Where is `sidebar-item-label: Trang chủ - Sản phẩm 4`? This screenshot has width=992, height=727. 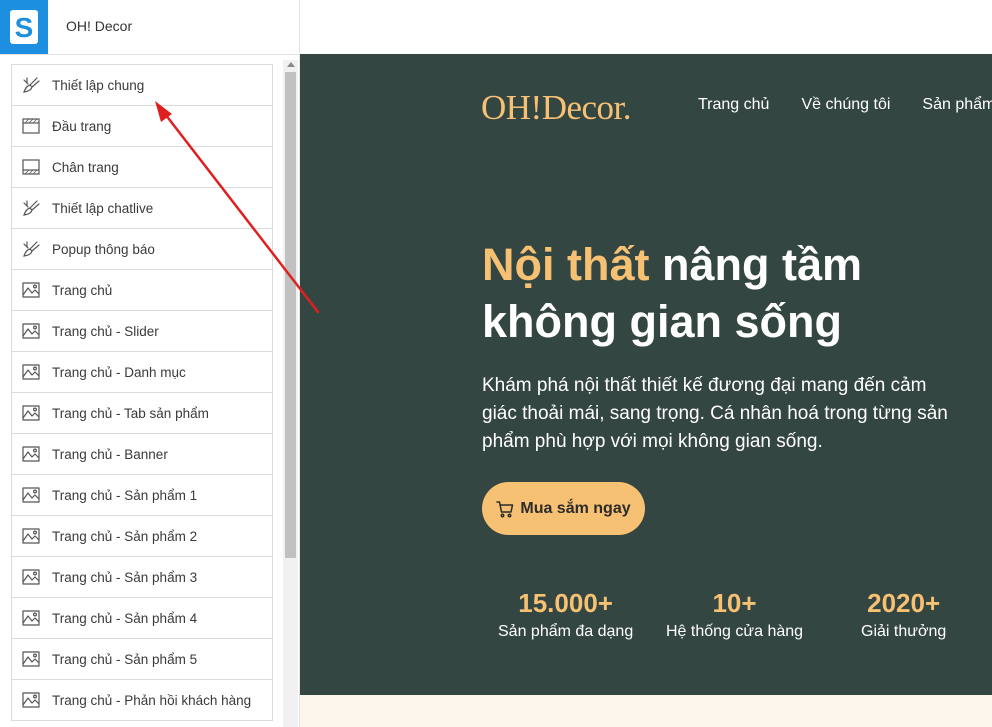 sidebar-item-label: Trang chủ - Sản phẩm 4 is located at coordinates (125, 618).